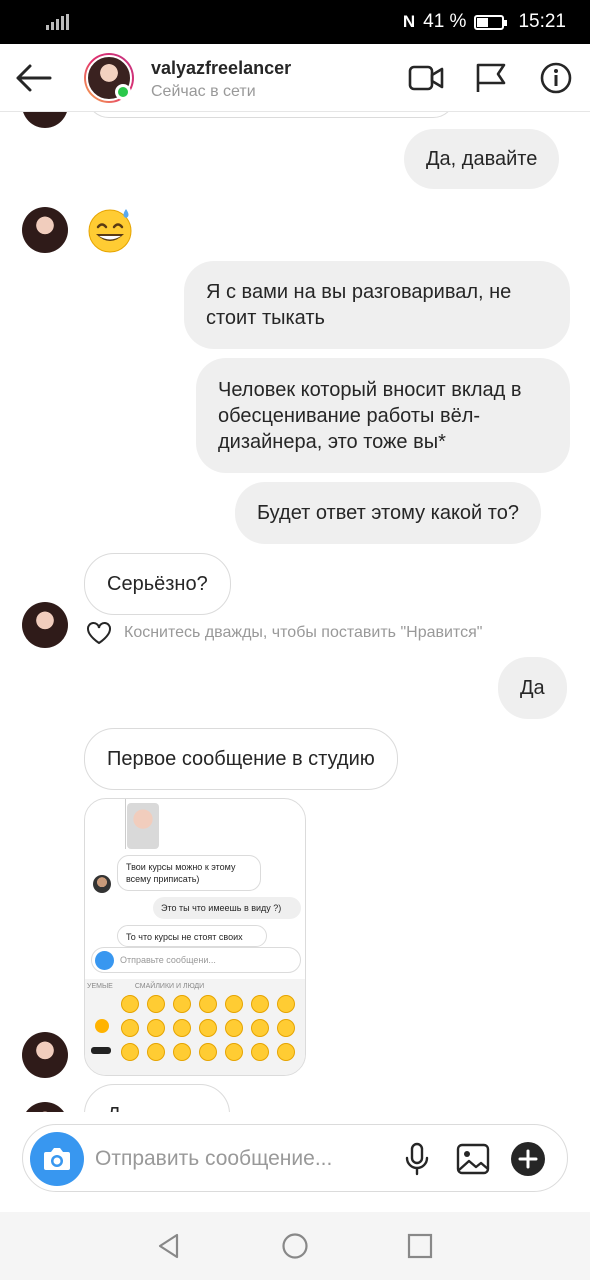 Image resolution: width=590 pixels, height=1280 pixels. What do you see at coordinates (492, 78) in the screenshot?
I see `flag-icon` at bounding box center [492, 78].